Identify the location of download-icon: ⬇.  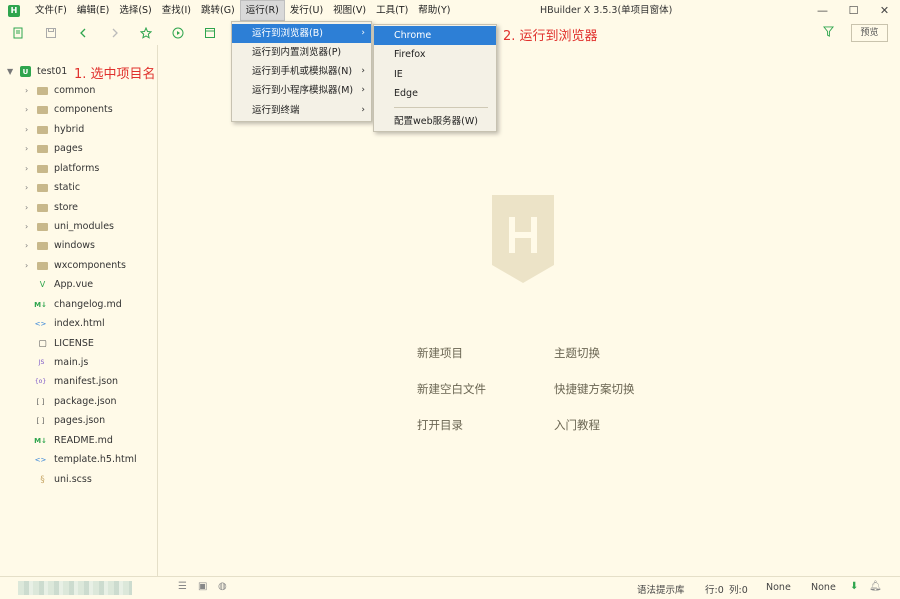
(854, 586).